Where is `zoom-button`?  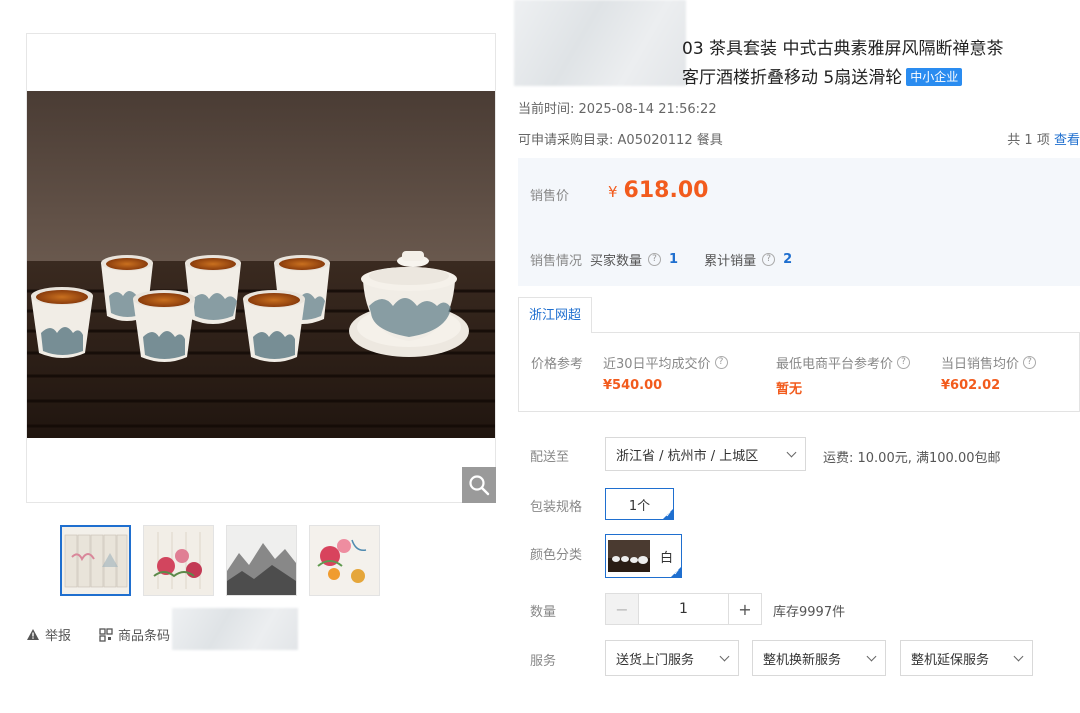
zoom-button is located at coordinates (479, 485).